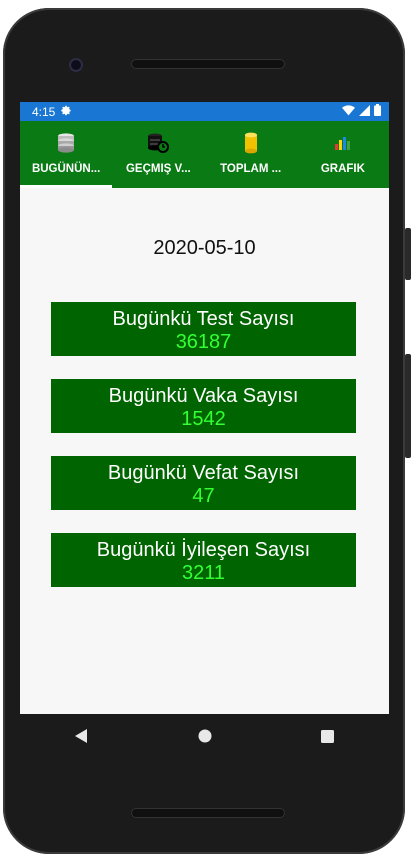 This screenshot has width=412, height=860. Describe the element at coordinates (44, 111) in the screenshot. I see `status-time: 4:15` at that location.